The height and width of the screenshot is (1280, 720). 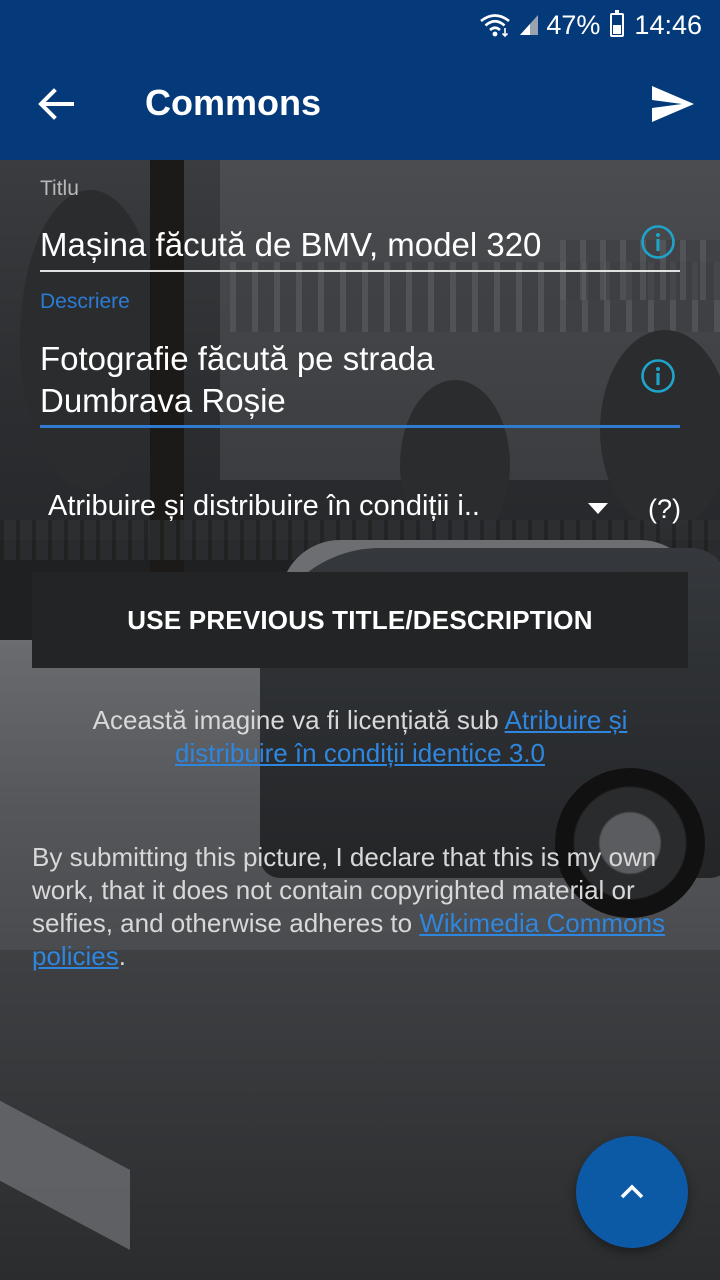 I want to click on description-underline, so click(x=360, y=426).